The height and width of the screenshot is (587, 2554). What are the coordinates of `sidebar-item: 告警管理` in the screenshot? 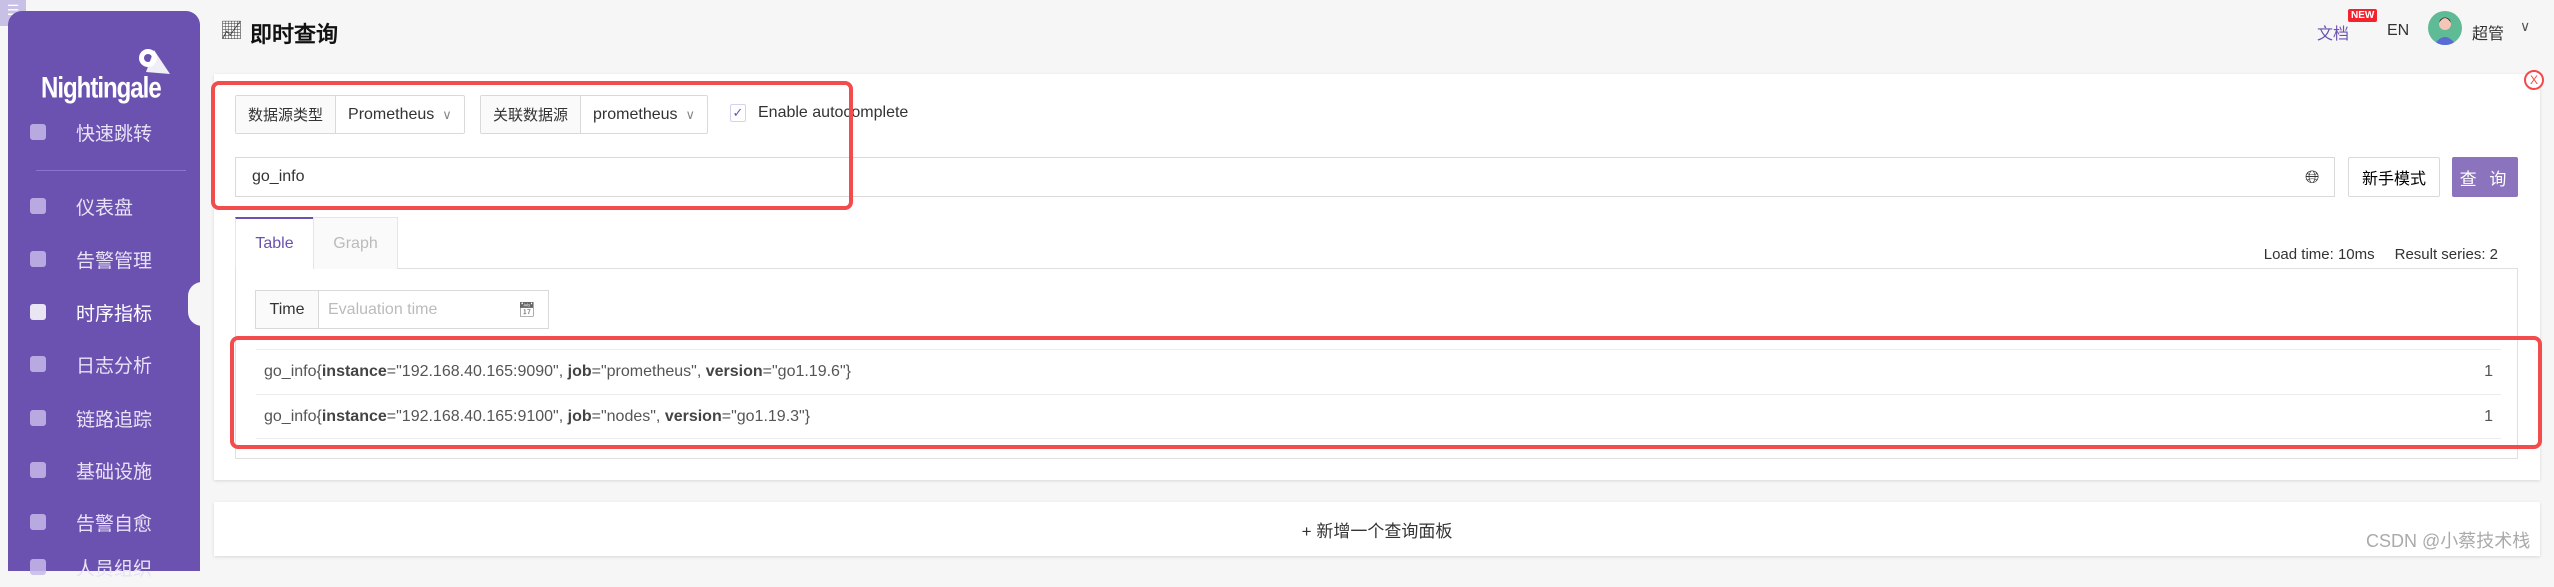 It's located at (104, 259).